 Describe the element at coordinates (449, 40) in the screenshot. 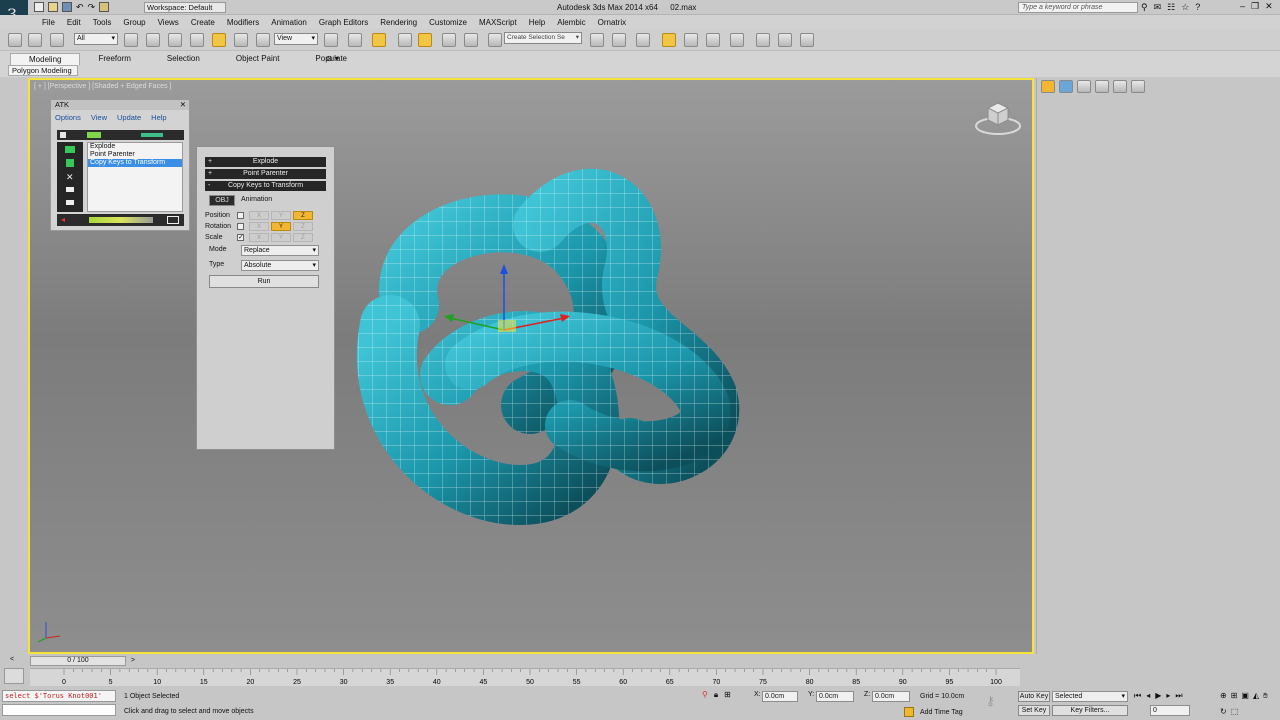

I see `percent-snap-icon` at that location.